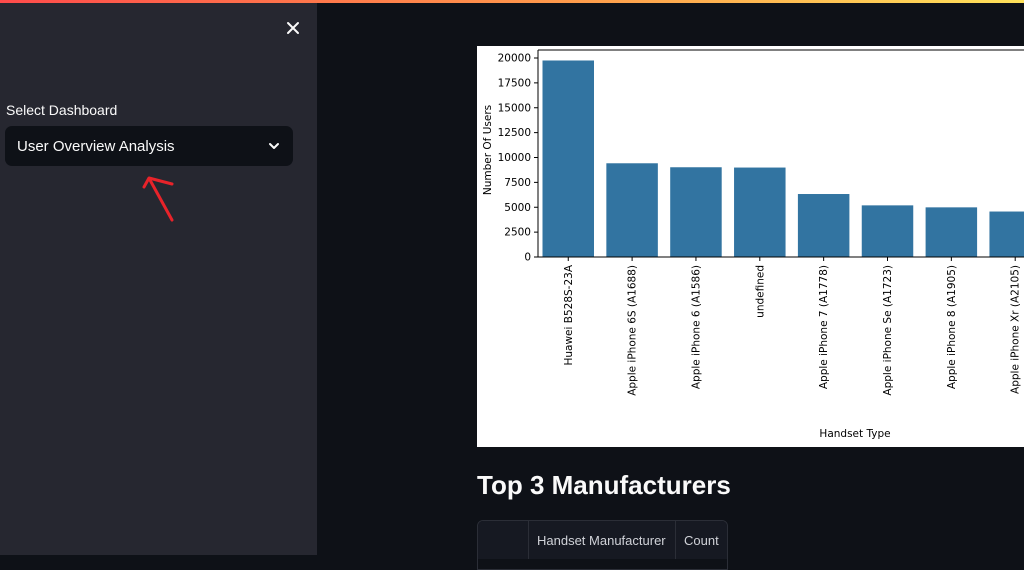 This screenshot has height=570, width=1024. What do you see at coordinates (888, 330) in the screenshot?
I see `x-tick-label: Apple iPhone Se (A1723)` at bounding box center [888, 330].